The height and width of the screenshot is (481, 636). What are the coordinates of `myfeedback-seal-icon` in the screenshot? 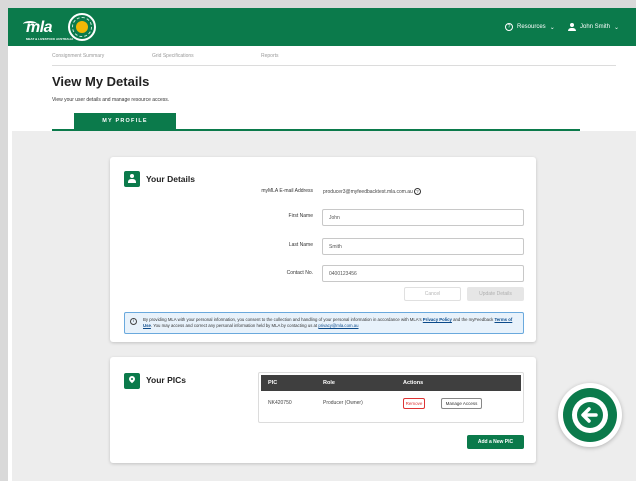 It's located at (82, 27).